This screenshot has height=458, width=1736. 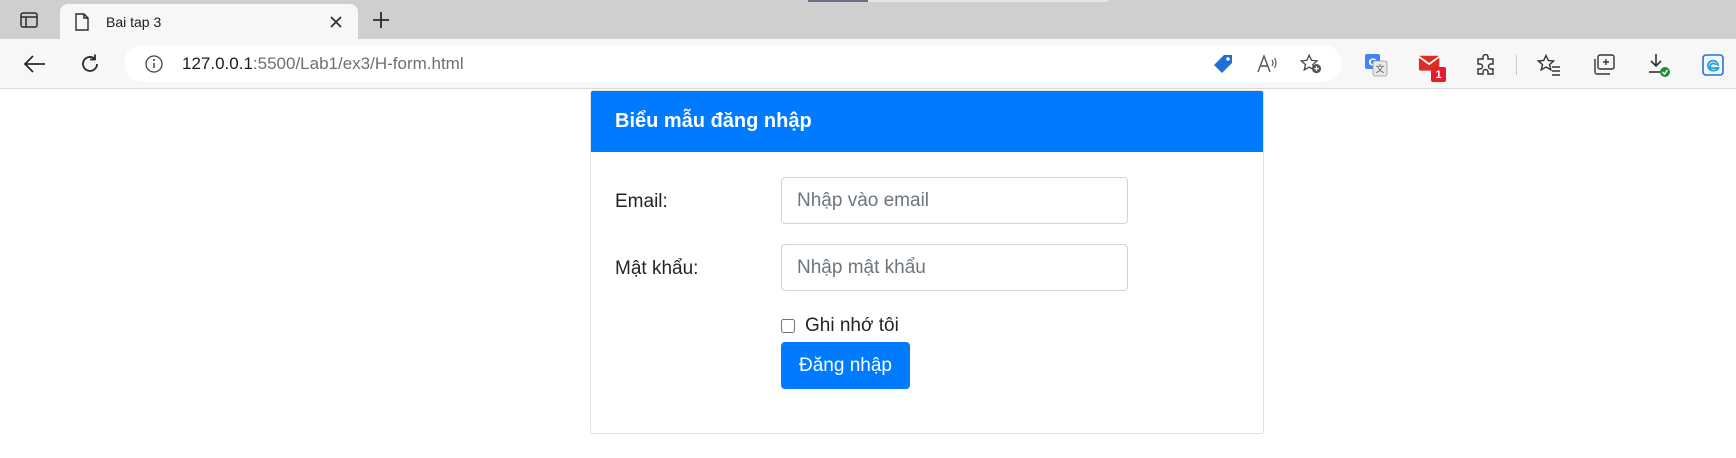 What do you see at coordinates (1516, 65) in the screenshot?
I see `toolbar-divider` at bounding box center [1516, 65].